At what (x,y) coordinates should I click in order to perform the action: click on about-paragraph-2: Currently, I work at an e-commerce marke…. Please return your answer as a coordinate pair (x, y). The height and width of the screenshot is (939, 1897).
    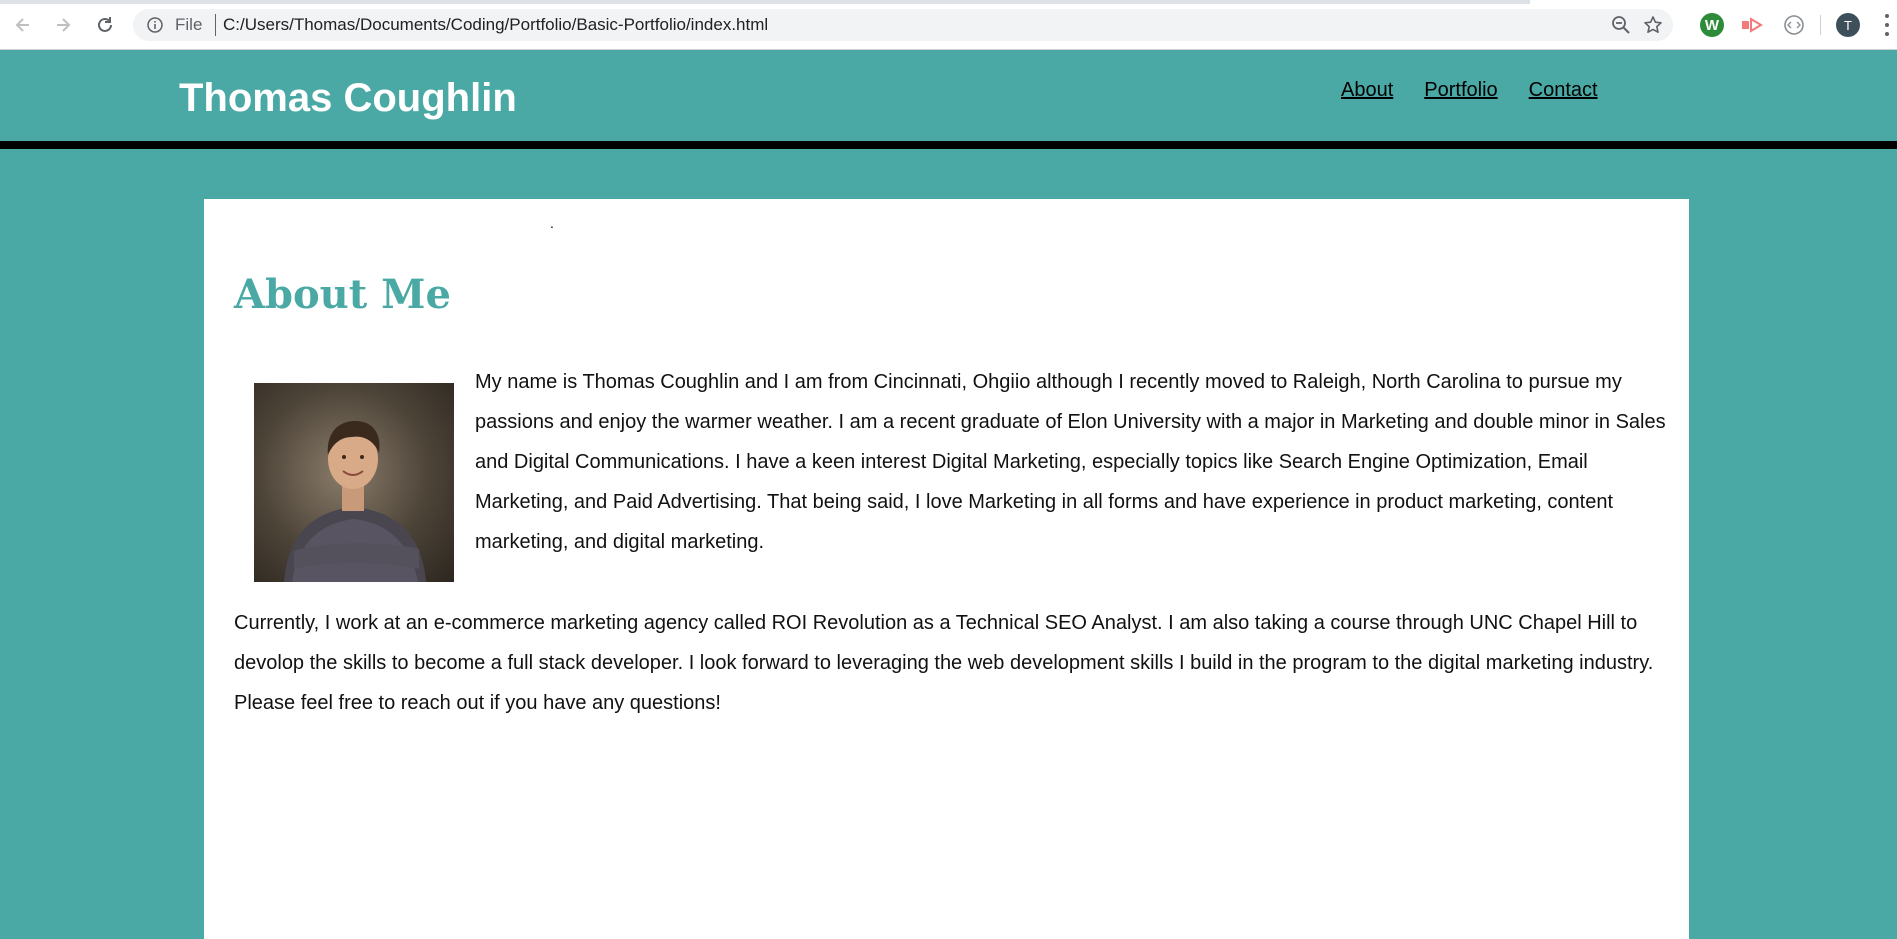
    Looking at the image, I should click on (944, 663).